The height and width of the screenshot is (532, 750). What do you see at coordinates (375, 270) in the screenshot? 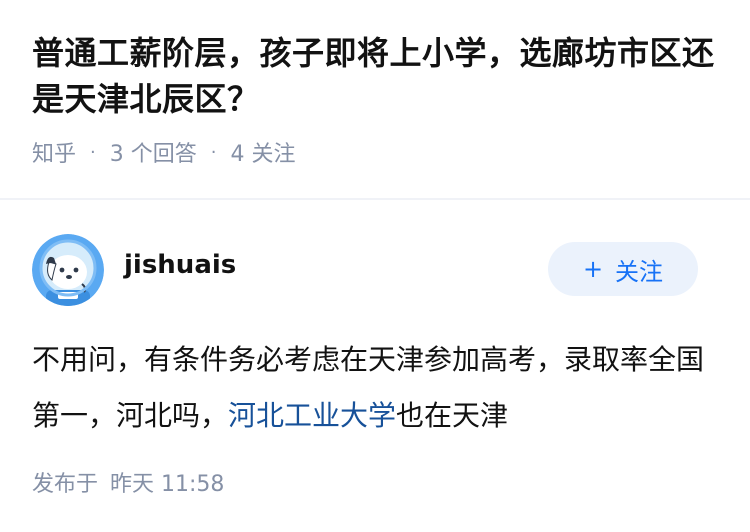
I see `author-row: jishuais + 关注` at bounding box center [375, 270].